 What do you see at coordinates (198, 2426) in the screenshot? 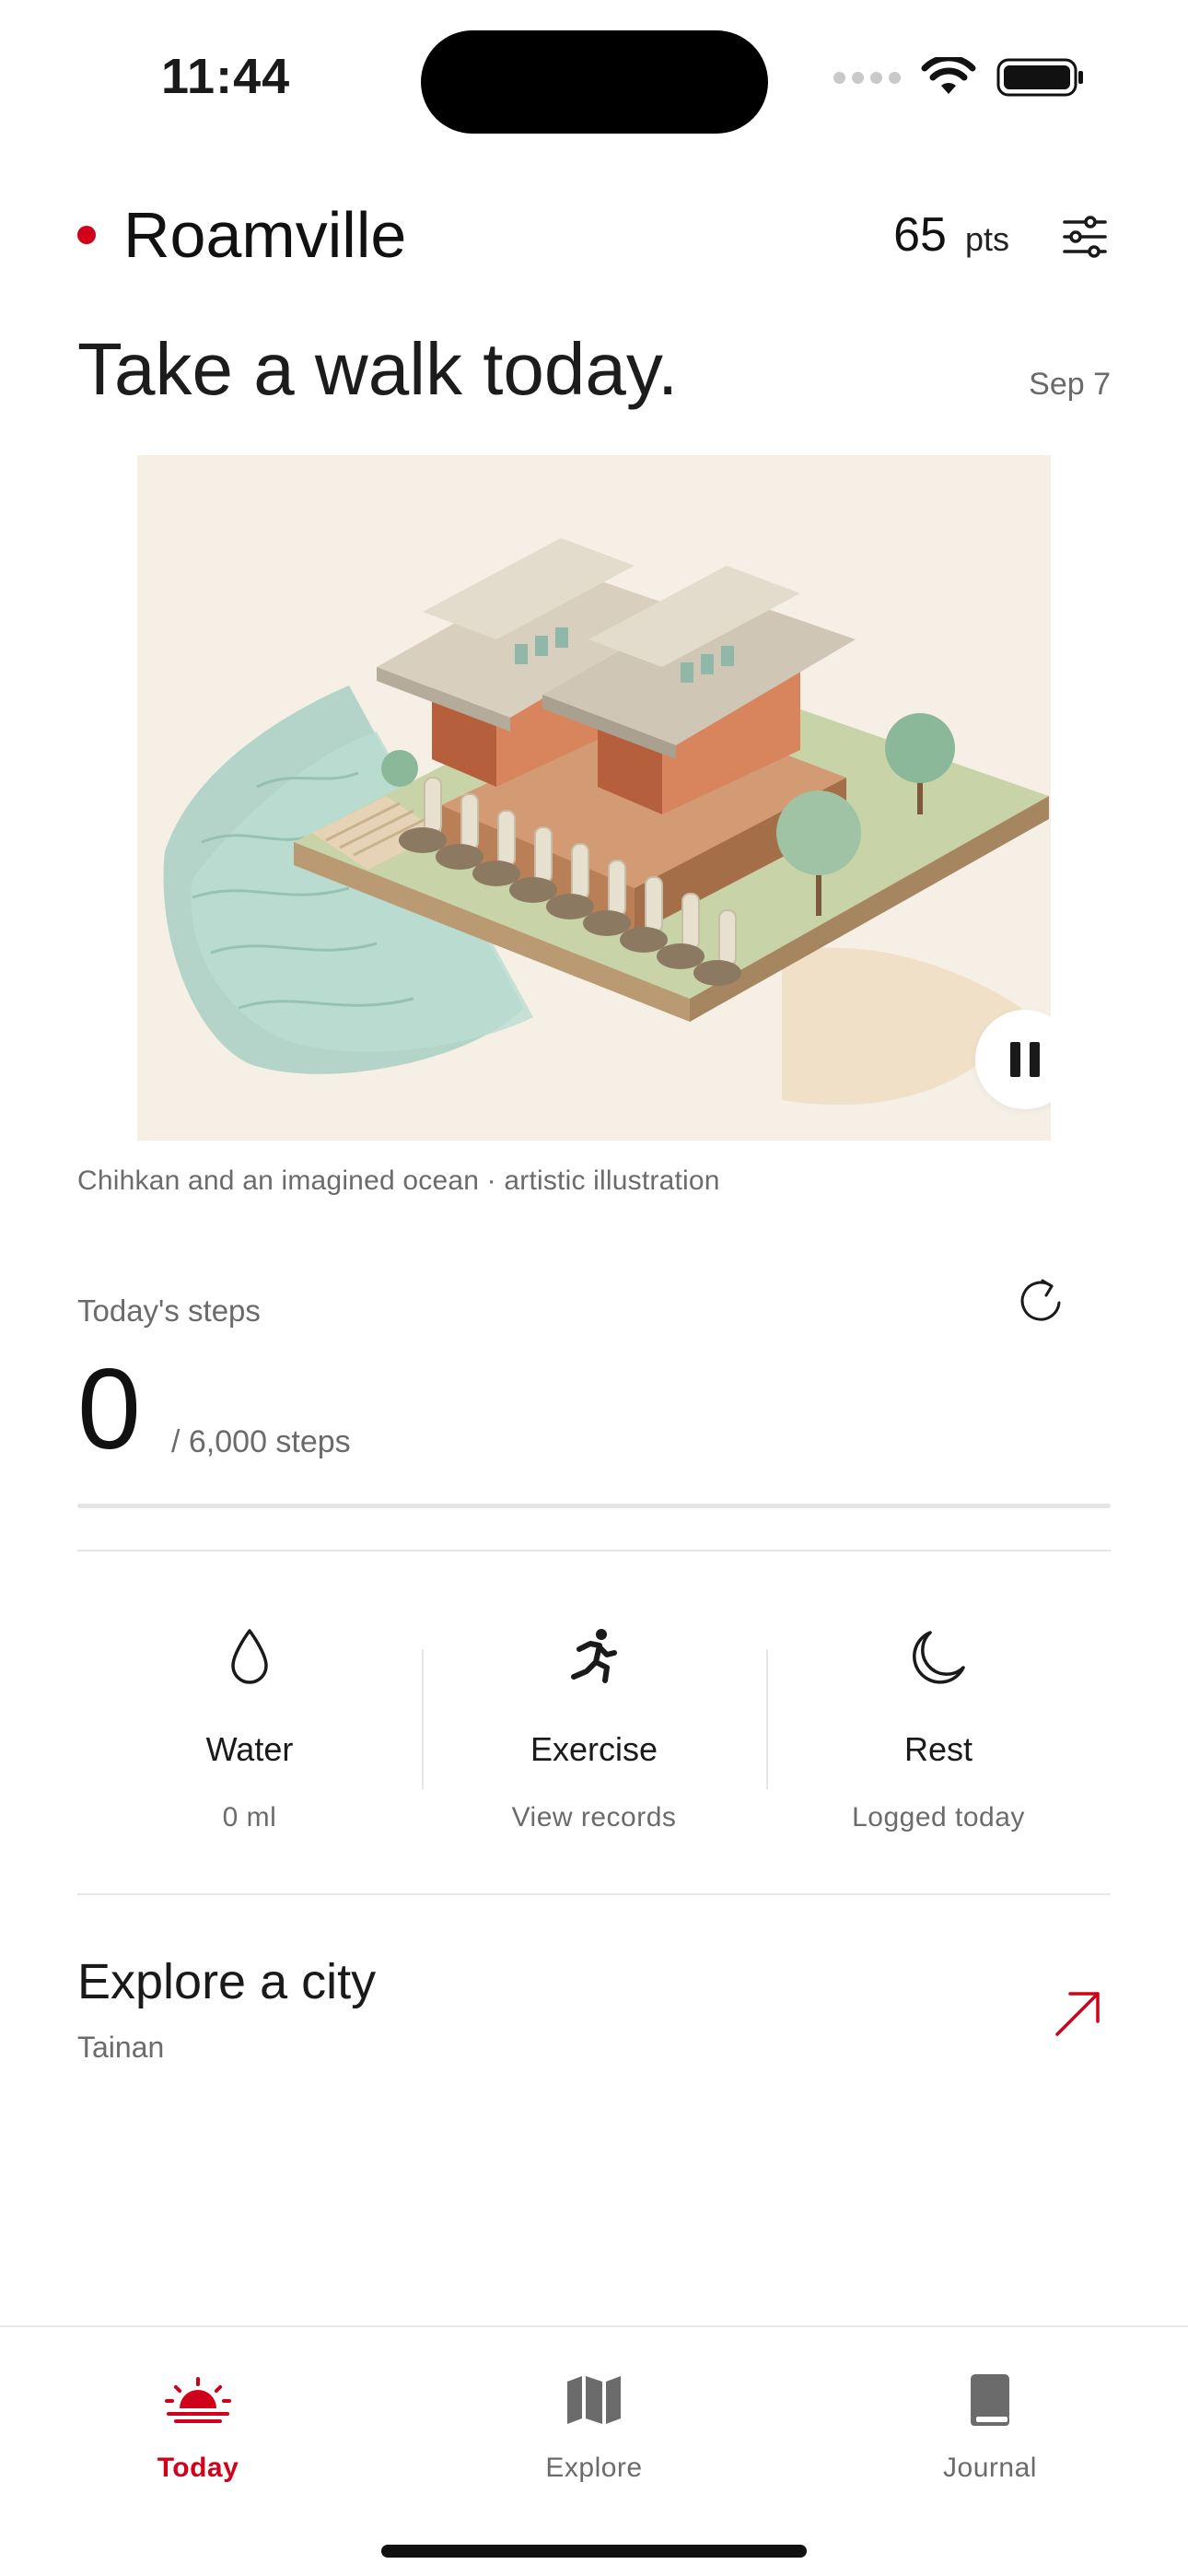
I see `tab-today: Today` at bounding box center [198, 2426].